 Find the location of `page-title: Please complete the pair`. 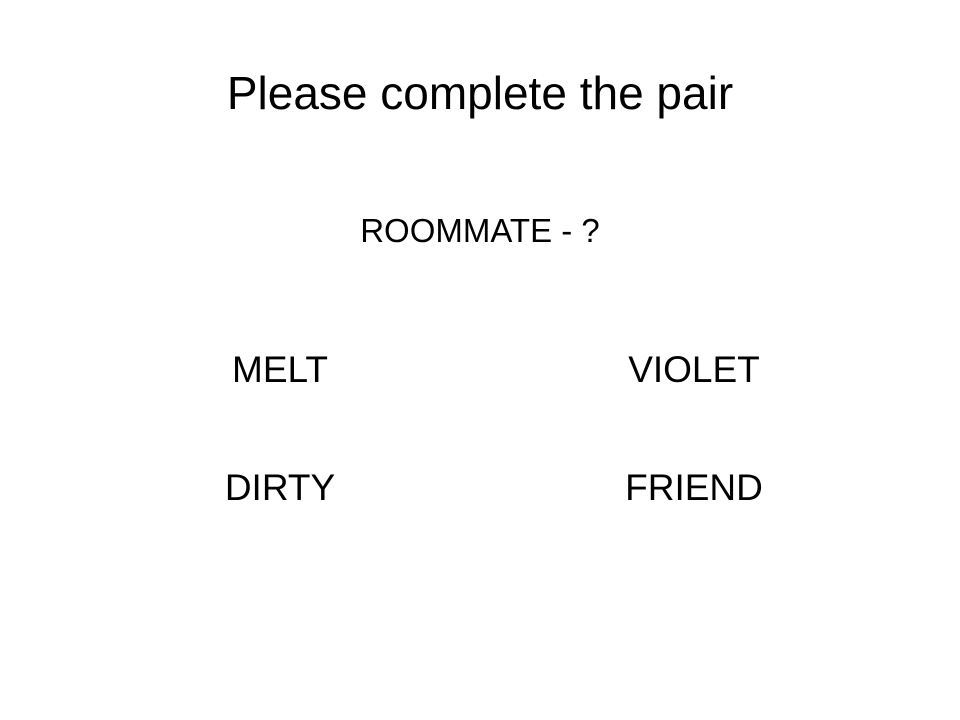

page-title: Please complete the pair is located at coordinates (480, 93).